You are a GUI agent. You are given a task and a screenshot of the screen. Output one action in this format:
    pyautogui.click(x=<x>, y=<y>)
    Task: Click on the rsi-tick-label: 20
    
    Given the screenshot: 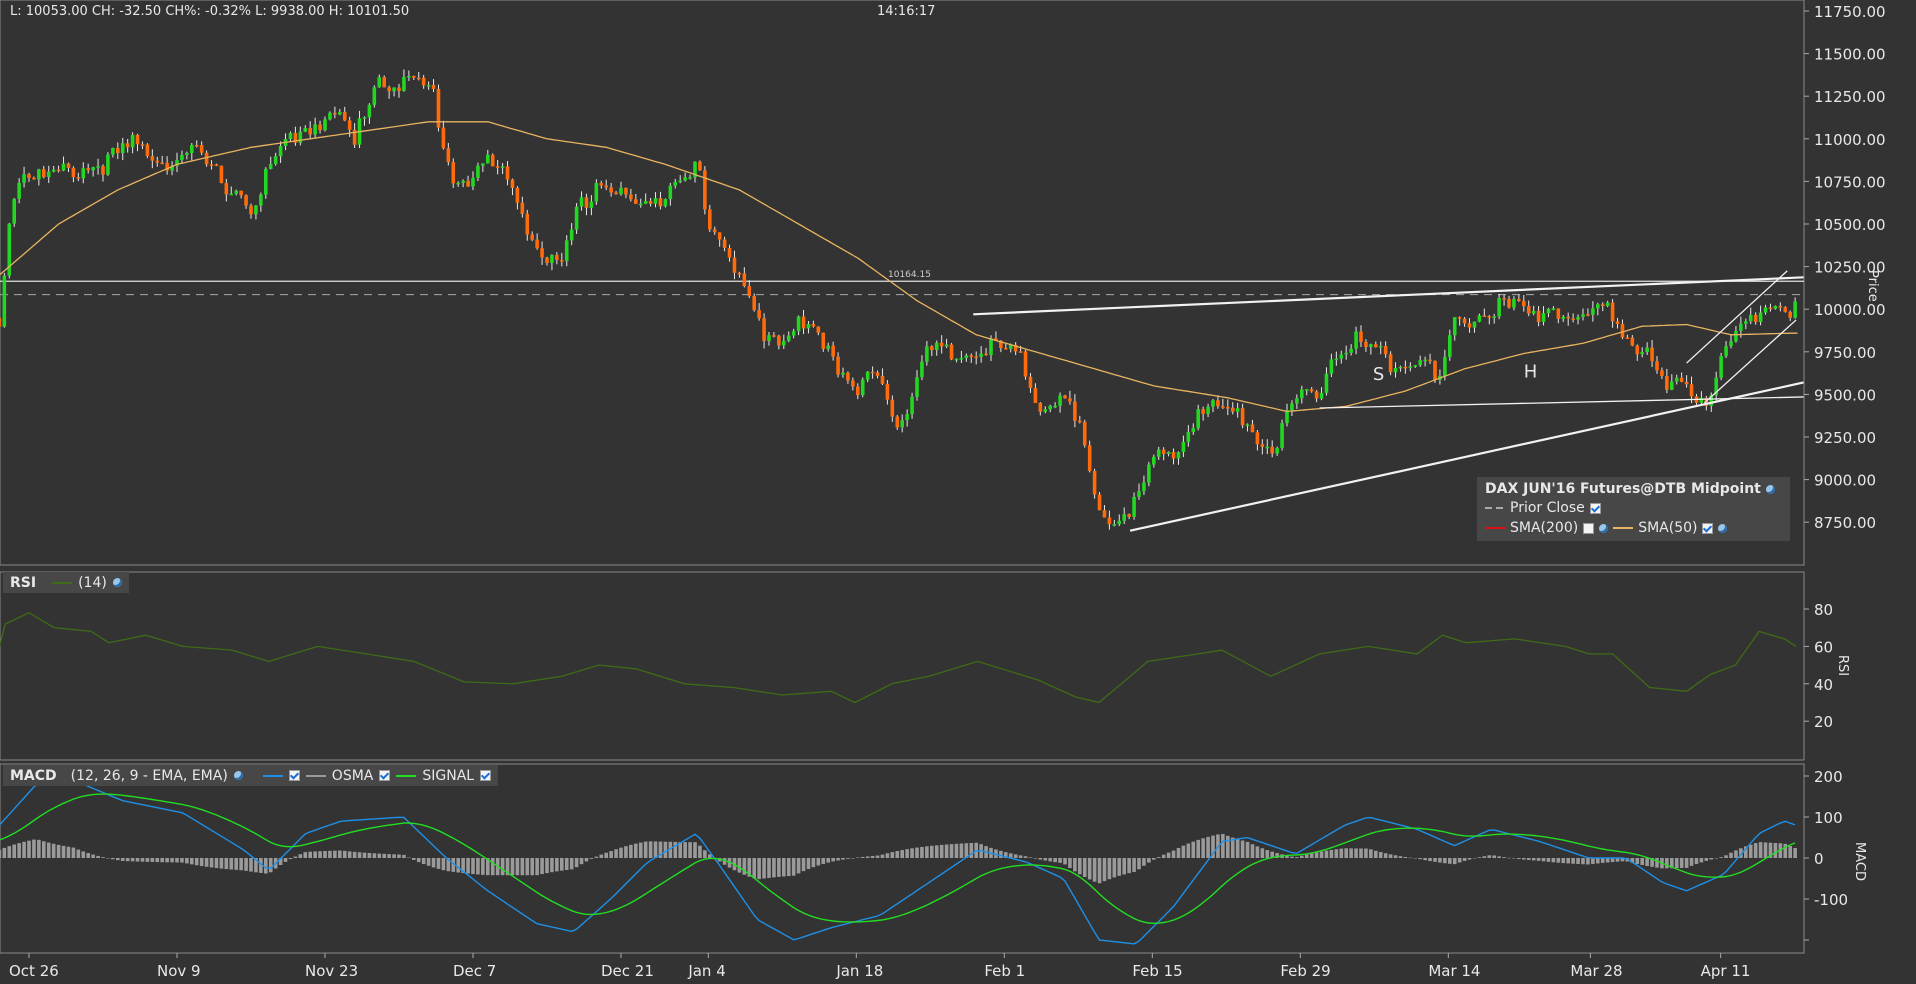 What is the action you would take?
    pyautogui.click(x=1823, y=722)
    